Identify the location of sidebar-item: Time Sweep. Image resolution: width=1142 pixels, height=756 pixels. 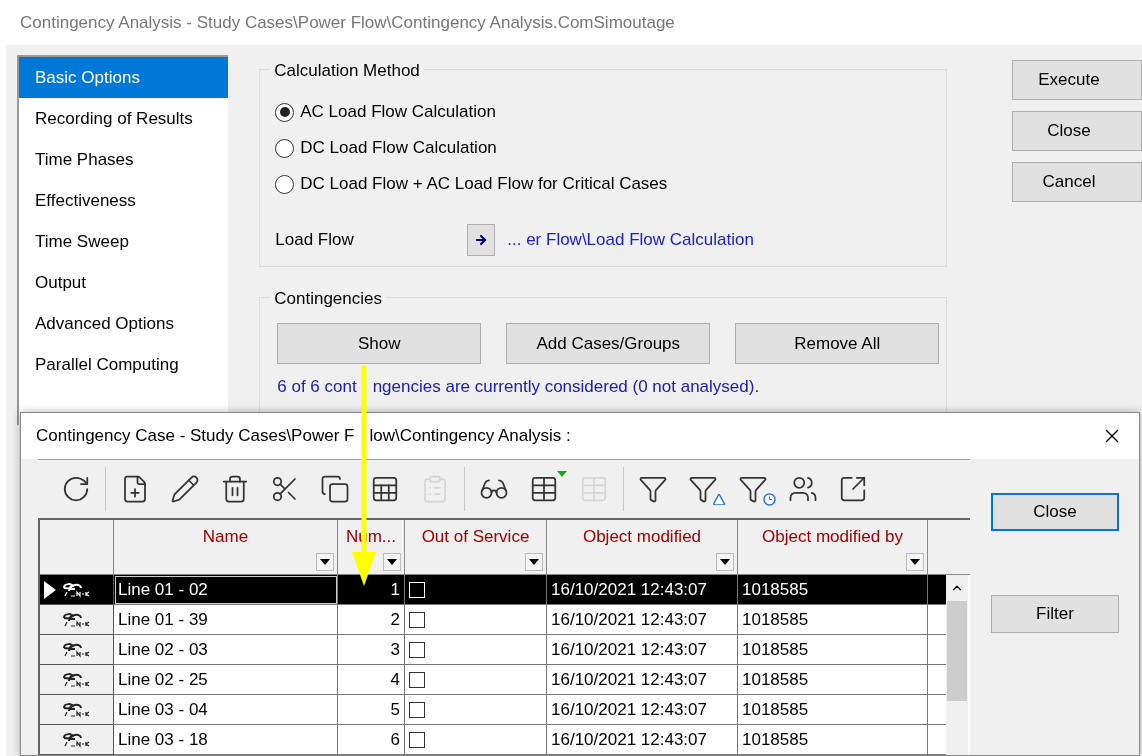
(124, 241).